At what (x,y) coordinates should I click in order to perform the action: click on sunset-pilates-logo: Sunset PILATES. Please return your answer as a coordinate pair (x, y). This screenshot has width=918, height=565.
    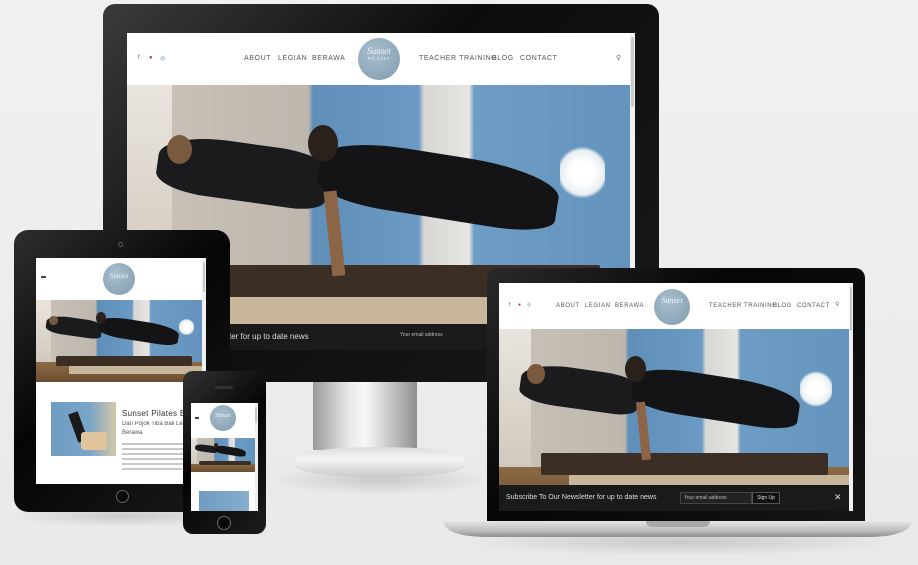
    Looking at the image, I should click on (379, 59).